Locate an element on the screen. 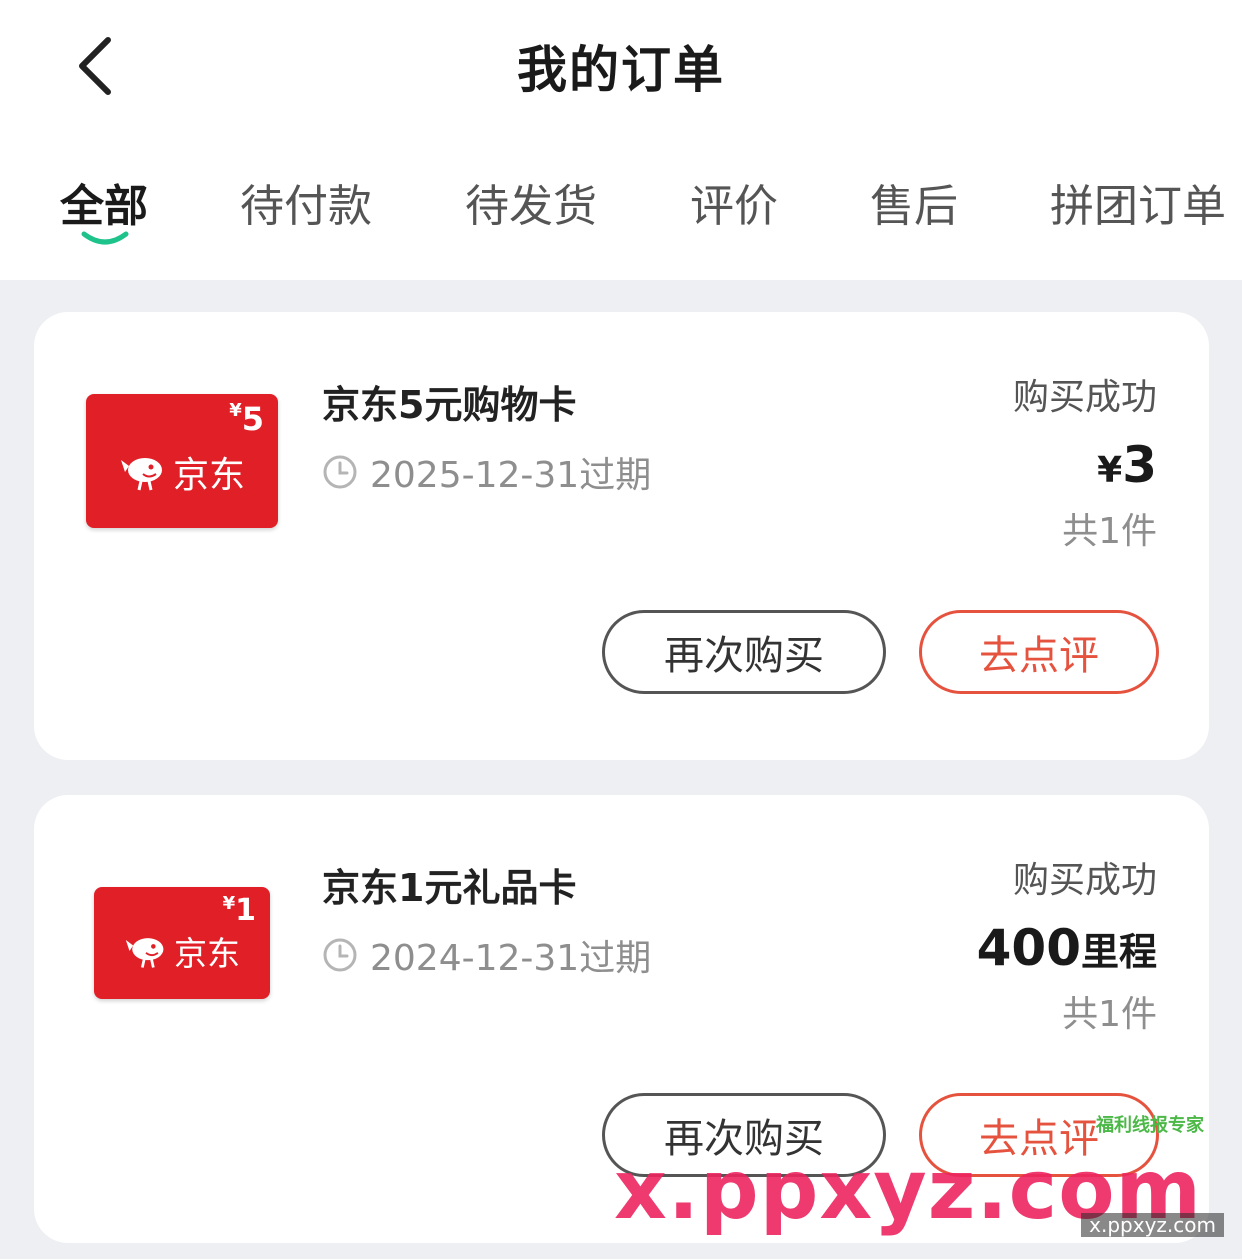 Image resolution: width=1242 pixels, height=1259 pixels. thumbnail-denomination: ¥5 is located at coordinates (246, 419).